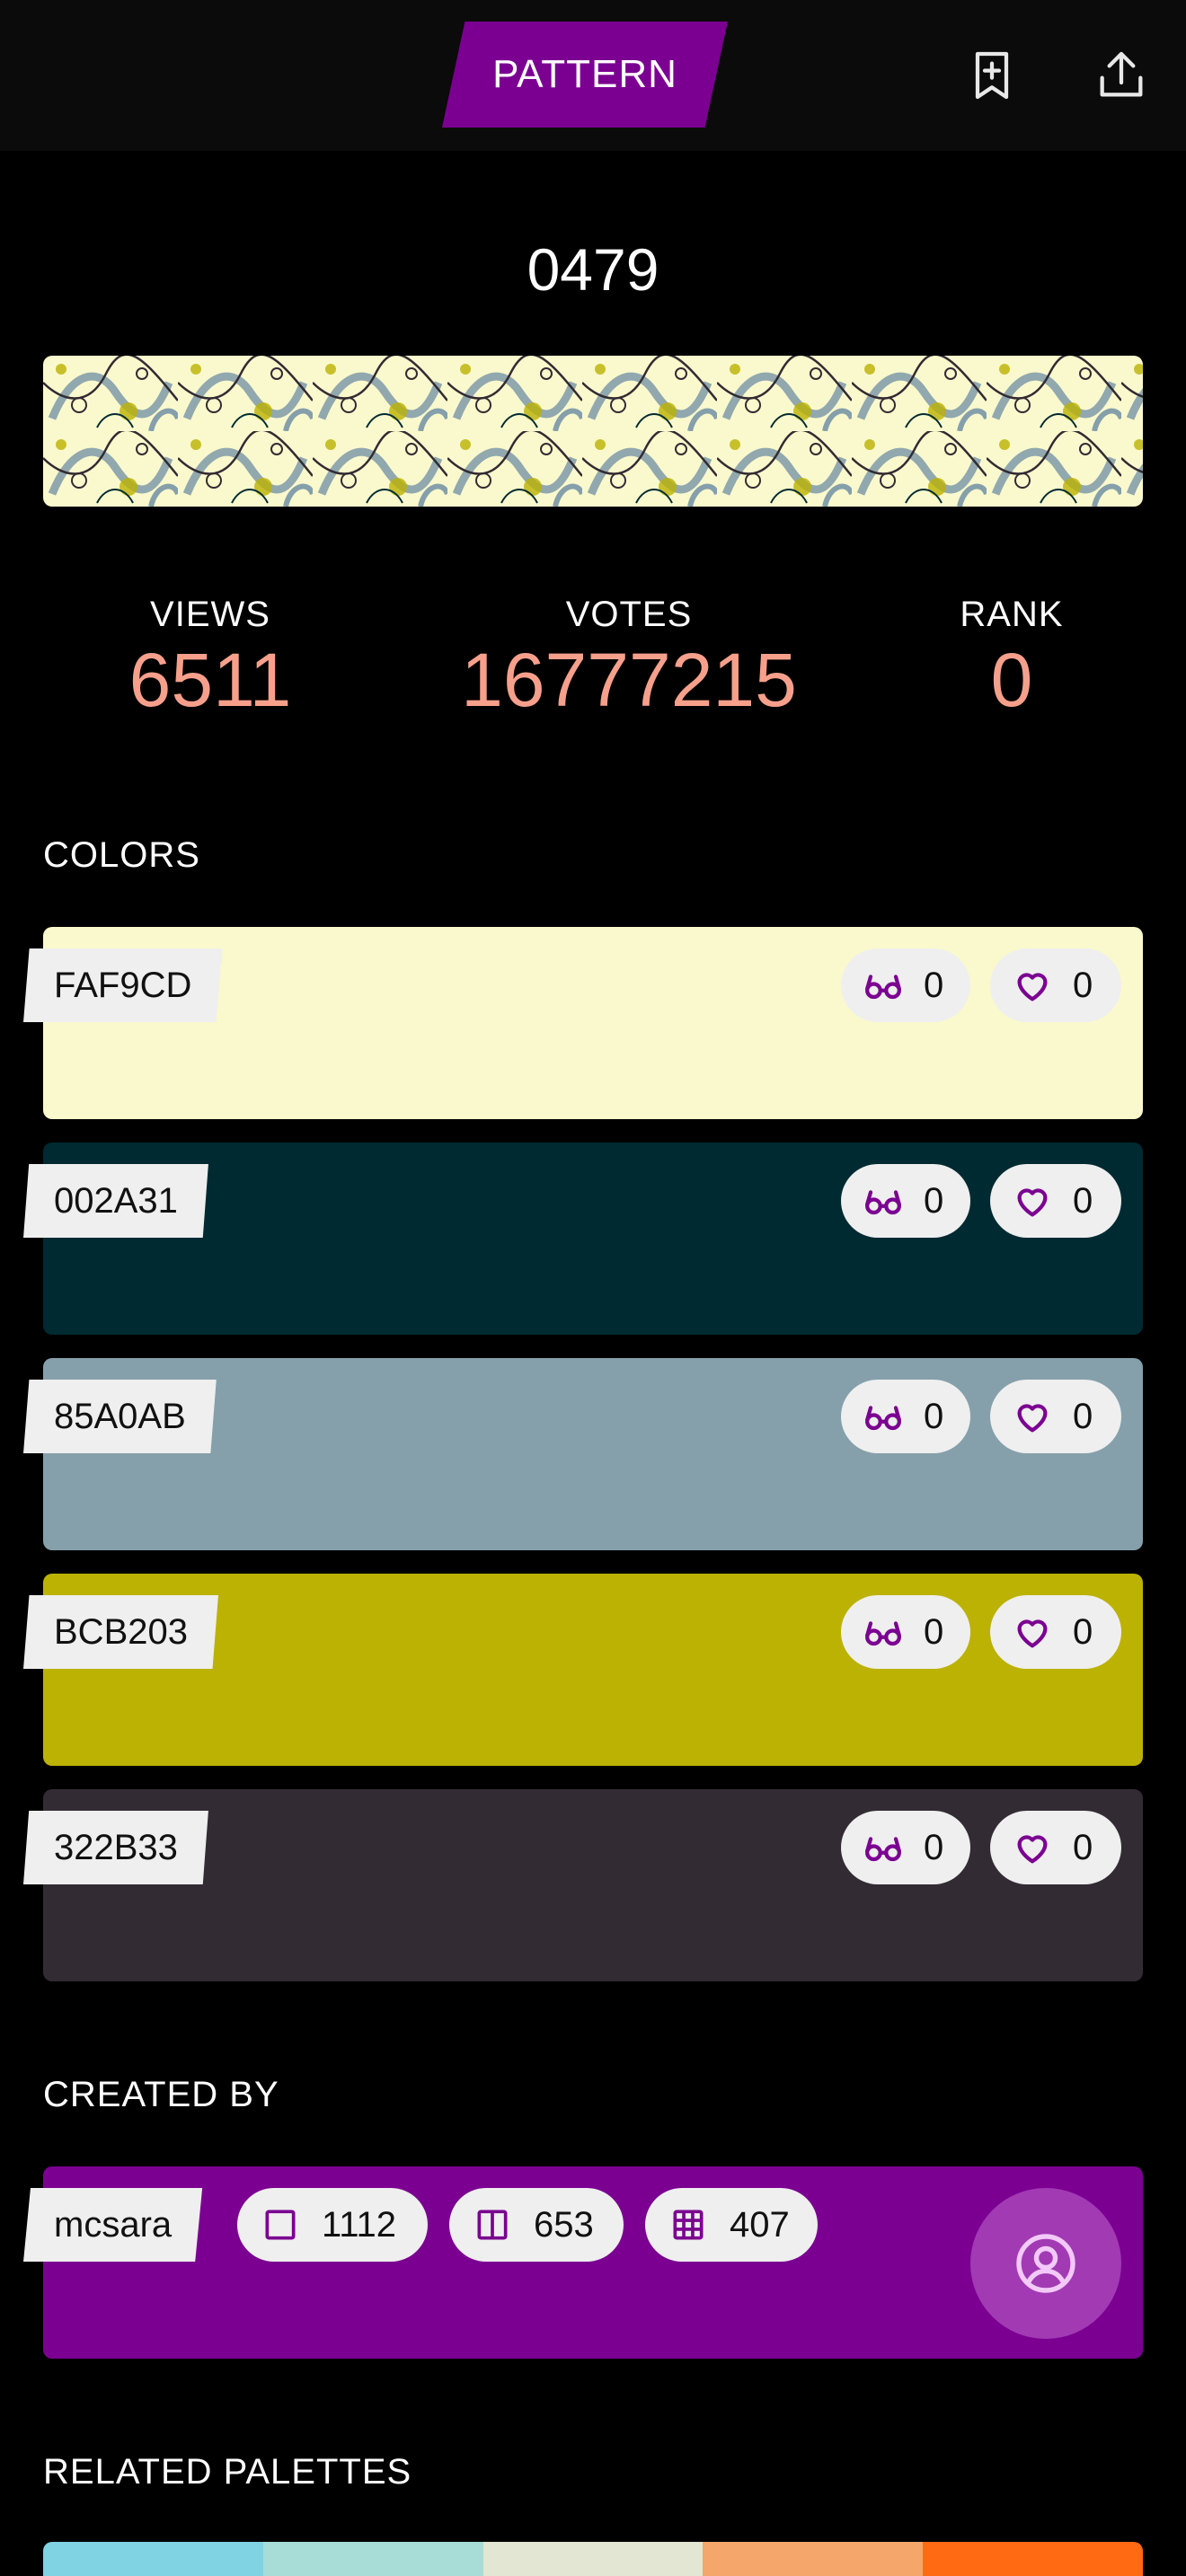  What do you see at coordinates (210, 680) in the screenshot?
I see `views-value: 6511` at bounding box center [210, 680].